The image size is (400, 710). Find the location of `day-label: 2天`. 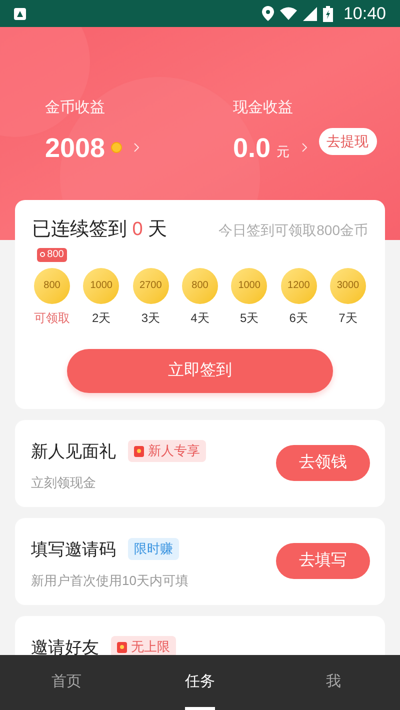

day-label: 2天 is located at coordinates (101, 318).